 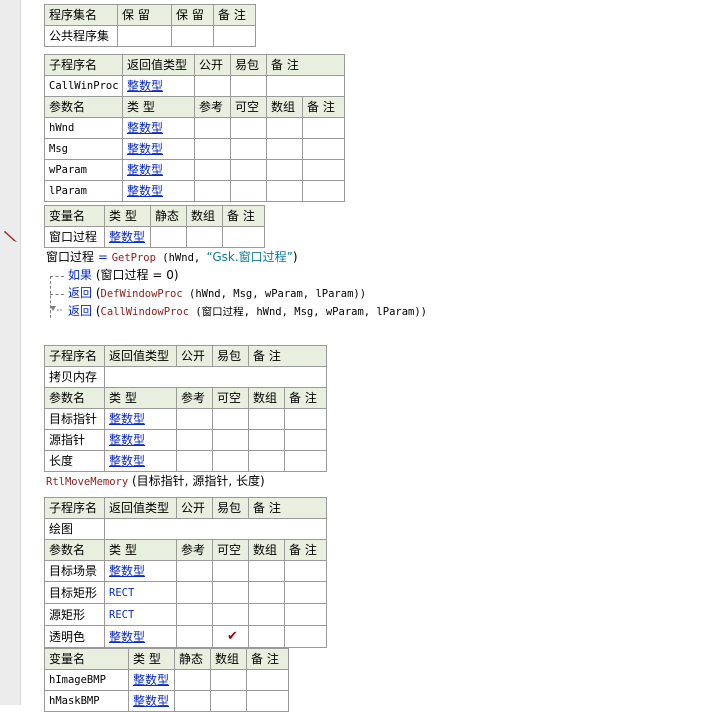 What do you see at coordinates (80, 275) in the screenshot?
I see `code-keyword: 如果` at bounding box center [80, 275].